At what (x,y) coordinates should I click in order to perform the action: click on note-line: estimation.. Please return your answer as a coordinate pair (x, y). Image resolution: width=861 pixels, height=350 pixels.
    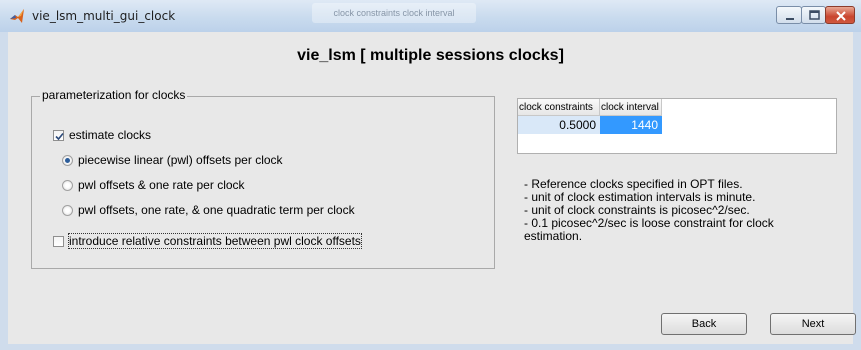
    Looking at the image, I should click on (553, 236).